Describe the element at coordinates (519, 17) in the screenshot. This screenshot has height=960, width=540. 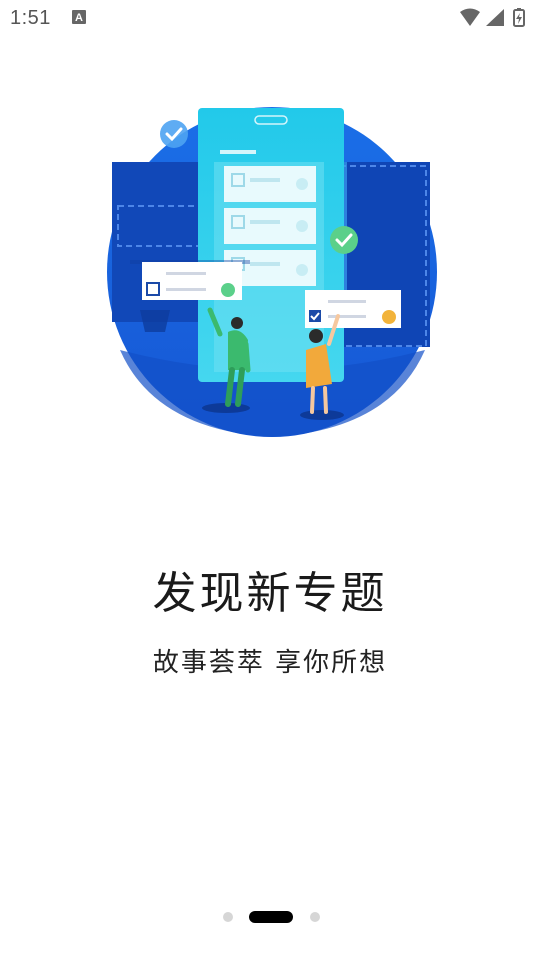
I see `battery-charging-icon` at that location.